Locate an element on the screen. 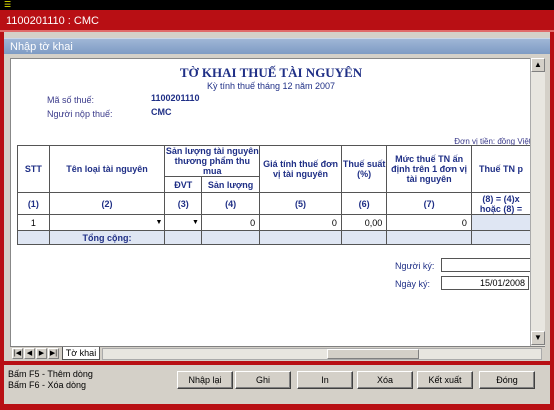 The width and height of the screenshot is (554, 410). sign-date-input: 15/01/2008 is located at coordinates (485, 283).